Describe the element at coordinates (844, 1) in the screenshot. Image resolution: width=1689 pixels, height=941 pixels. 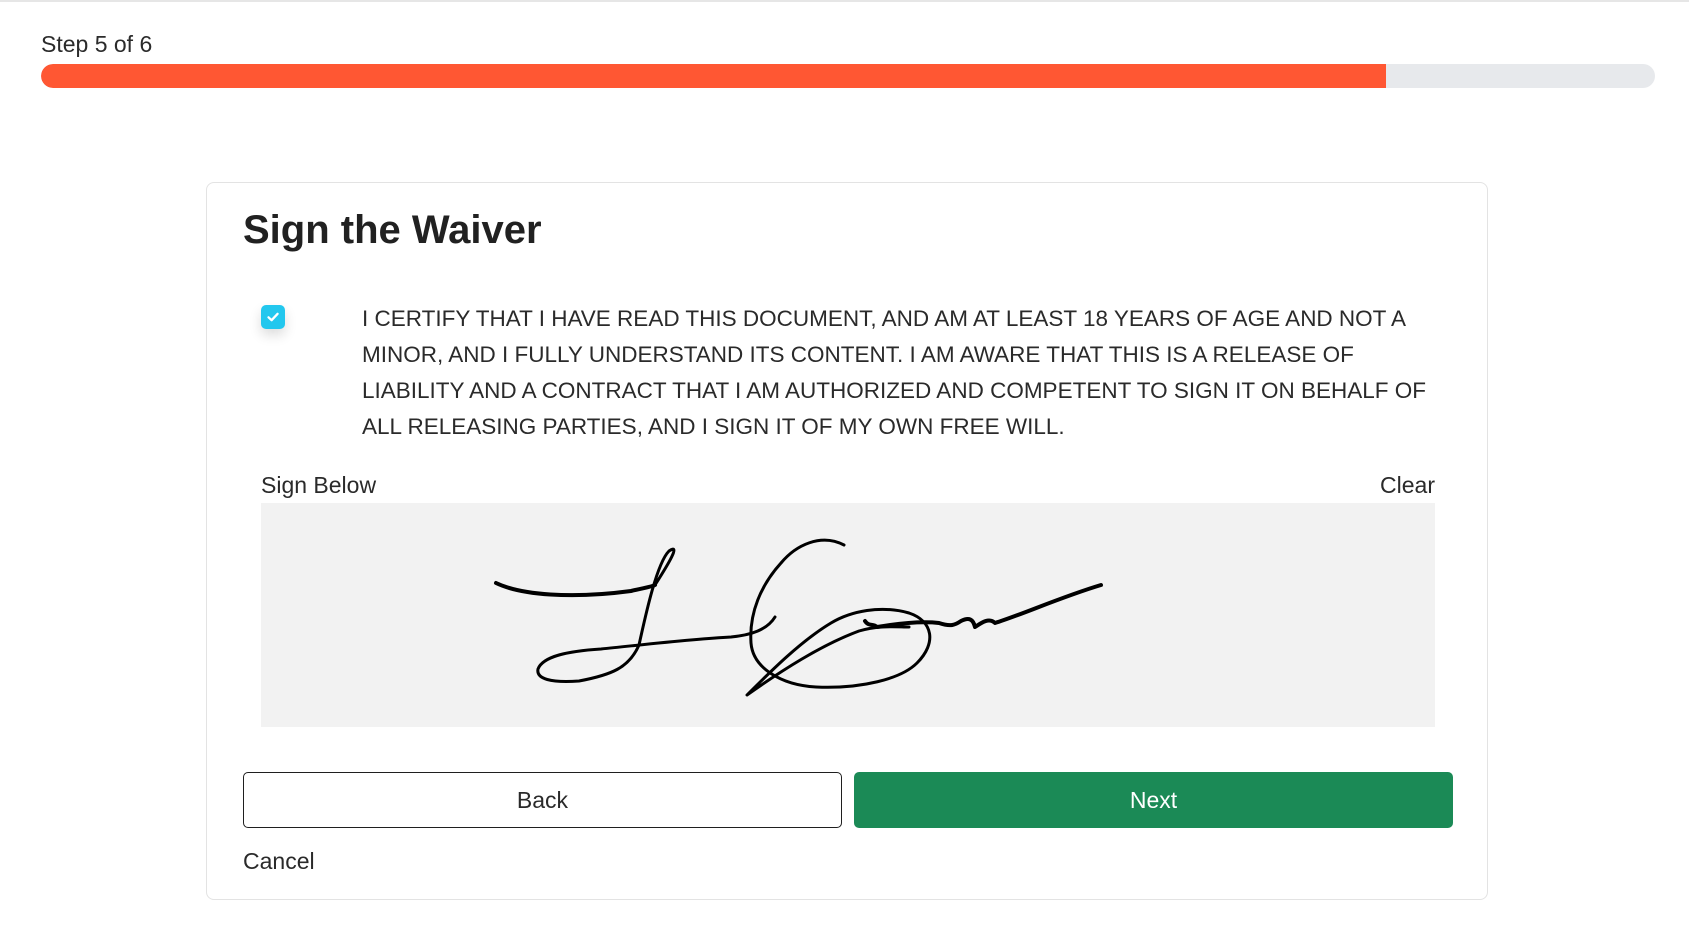
I see `top-divider` at that location.